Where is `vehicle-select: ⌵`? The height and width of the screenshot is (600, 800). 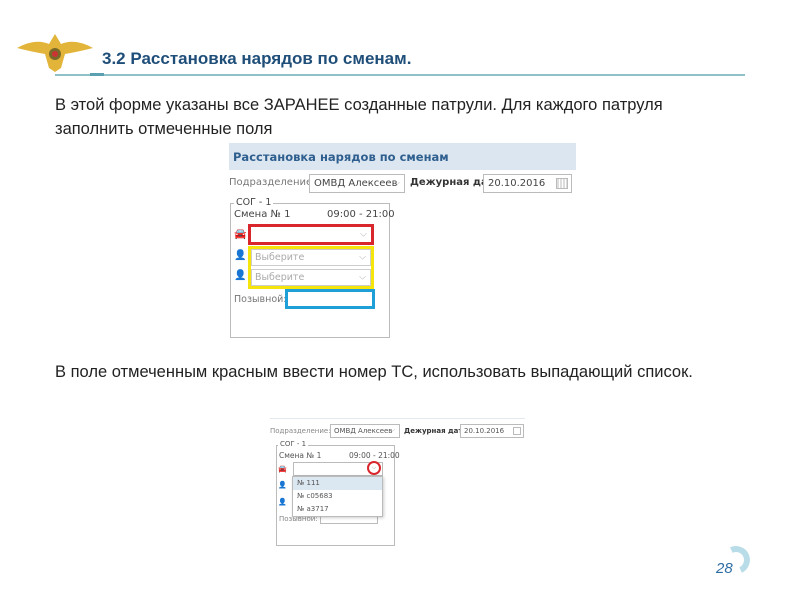
vehicle-select: ⌵ is located at coordinates (311, 234).